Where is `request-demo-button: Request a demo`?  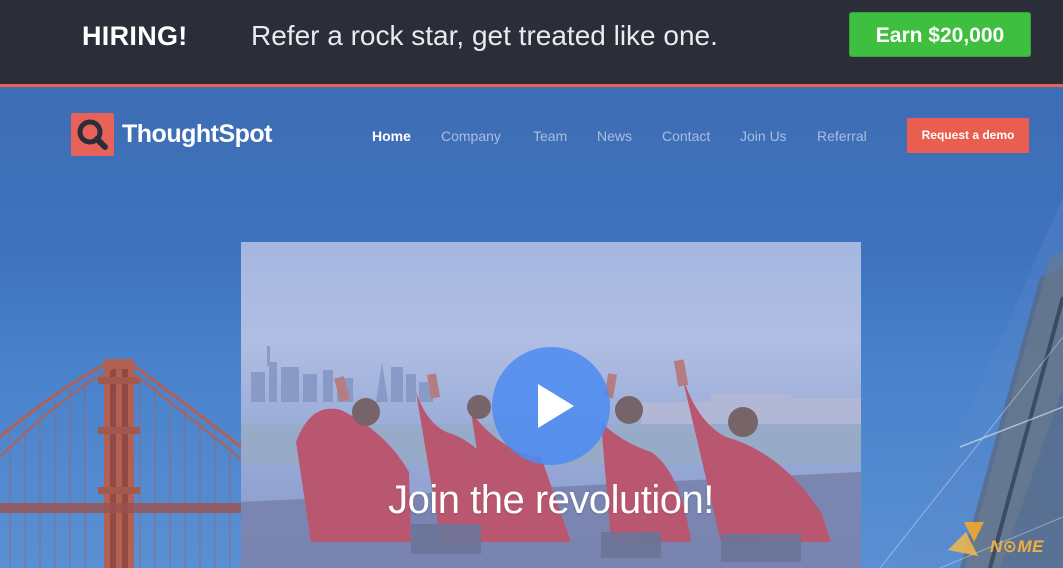
request-demo-button: Request a demo is located at coordinates (968, 135).